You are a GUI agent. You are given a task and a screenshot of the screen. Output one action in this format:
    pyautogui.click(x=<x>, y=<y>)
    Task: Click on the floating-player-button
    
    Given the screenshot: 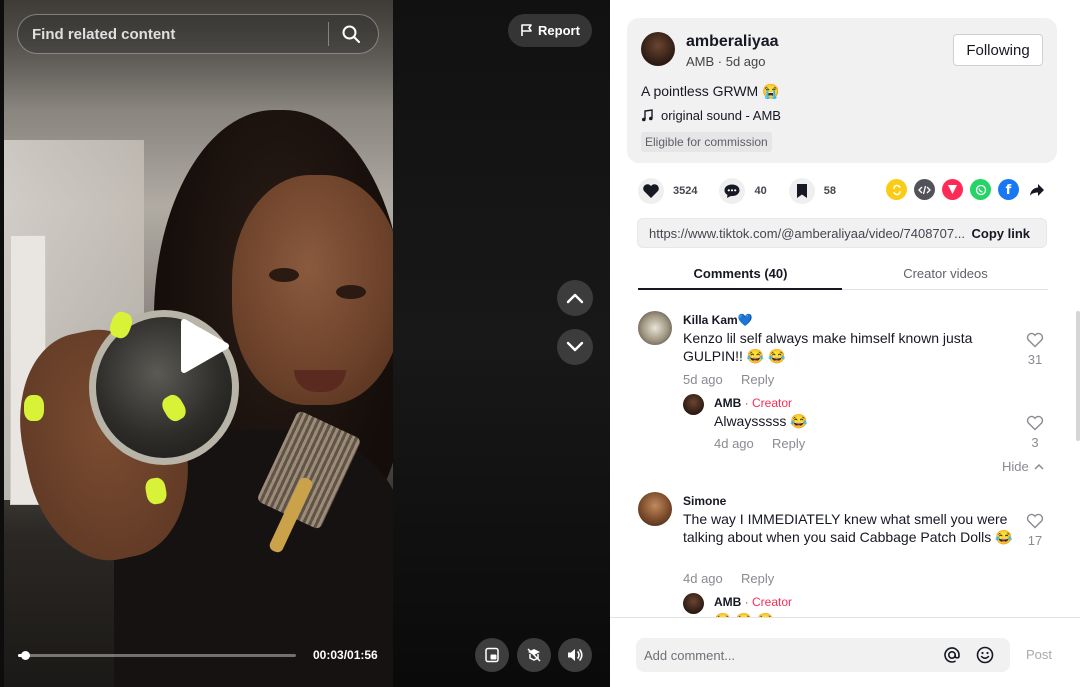 What is the action you would take?
    pyautogui.click(x=534, y=655)
    